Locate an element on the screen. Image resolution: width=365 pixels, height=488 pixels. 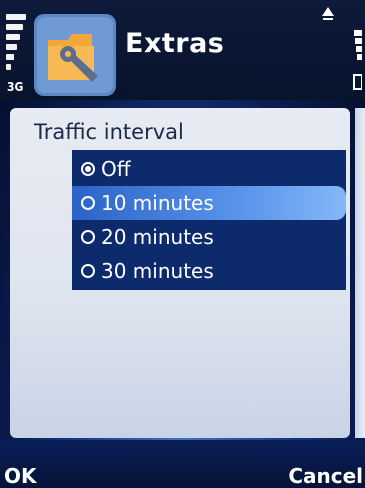
tray-notification-icon is located at coordinates (328, 13).